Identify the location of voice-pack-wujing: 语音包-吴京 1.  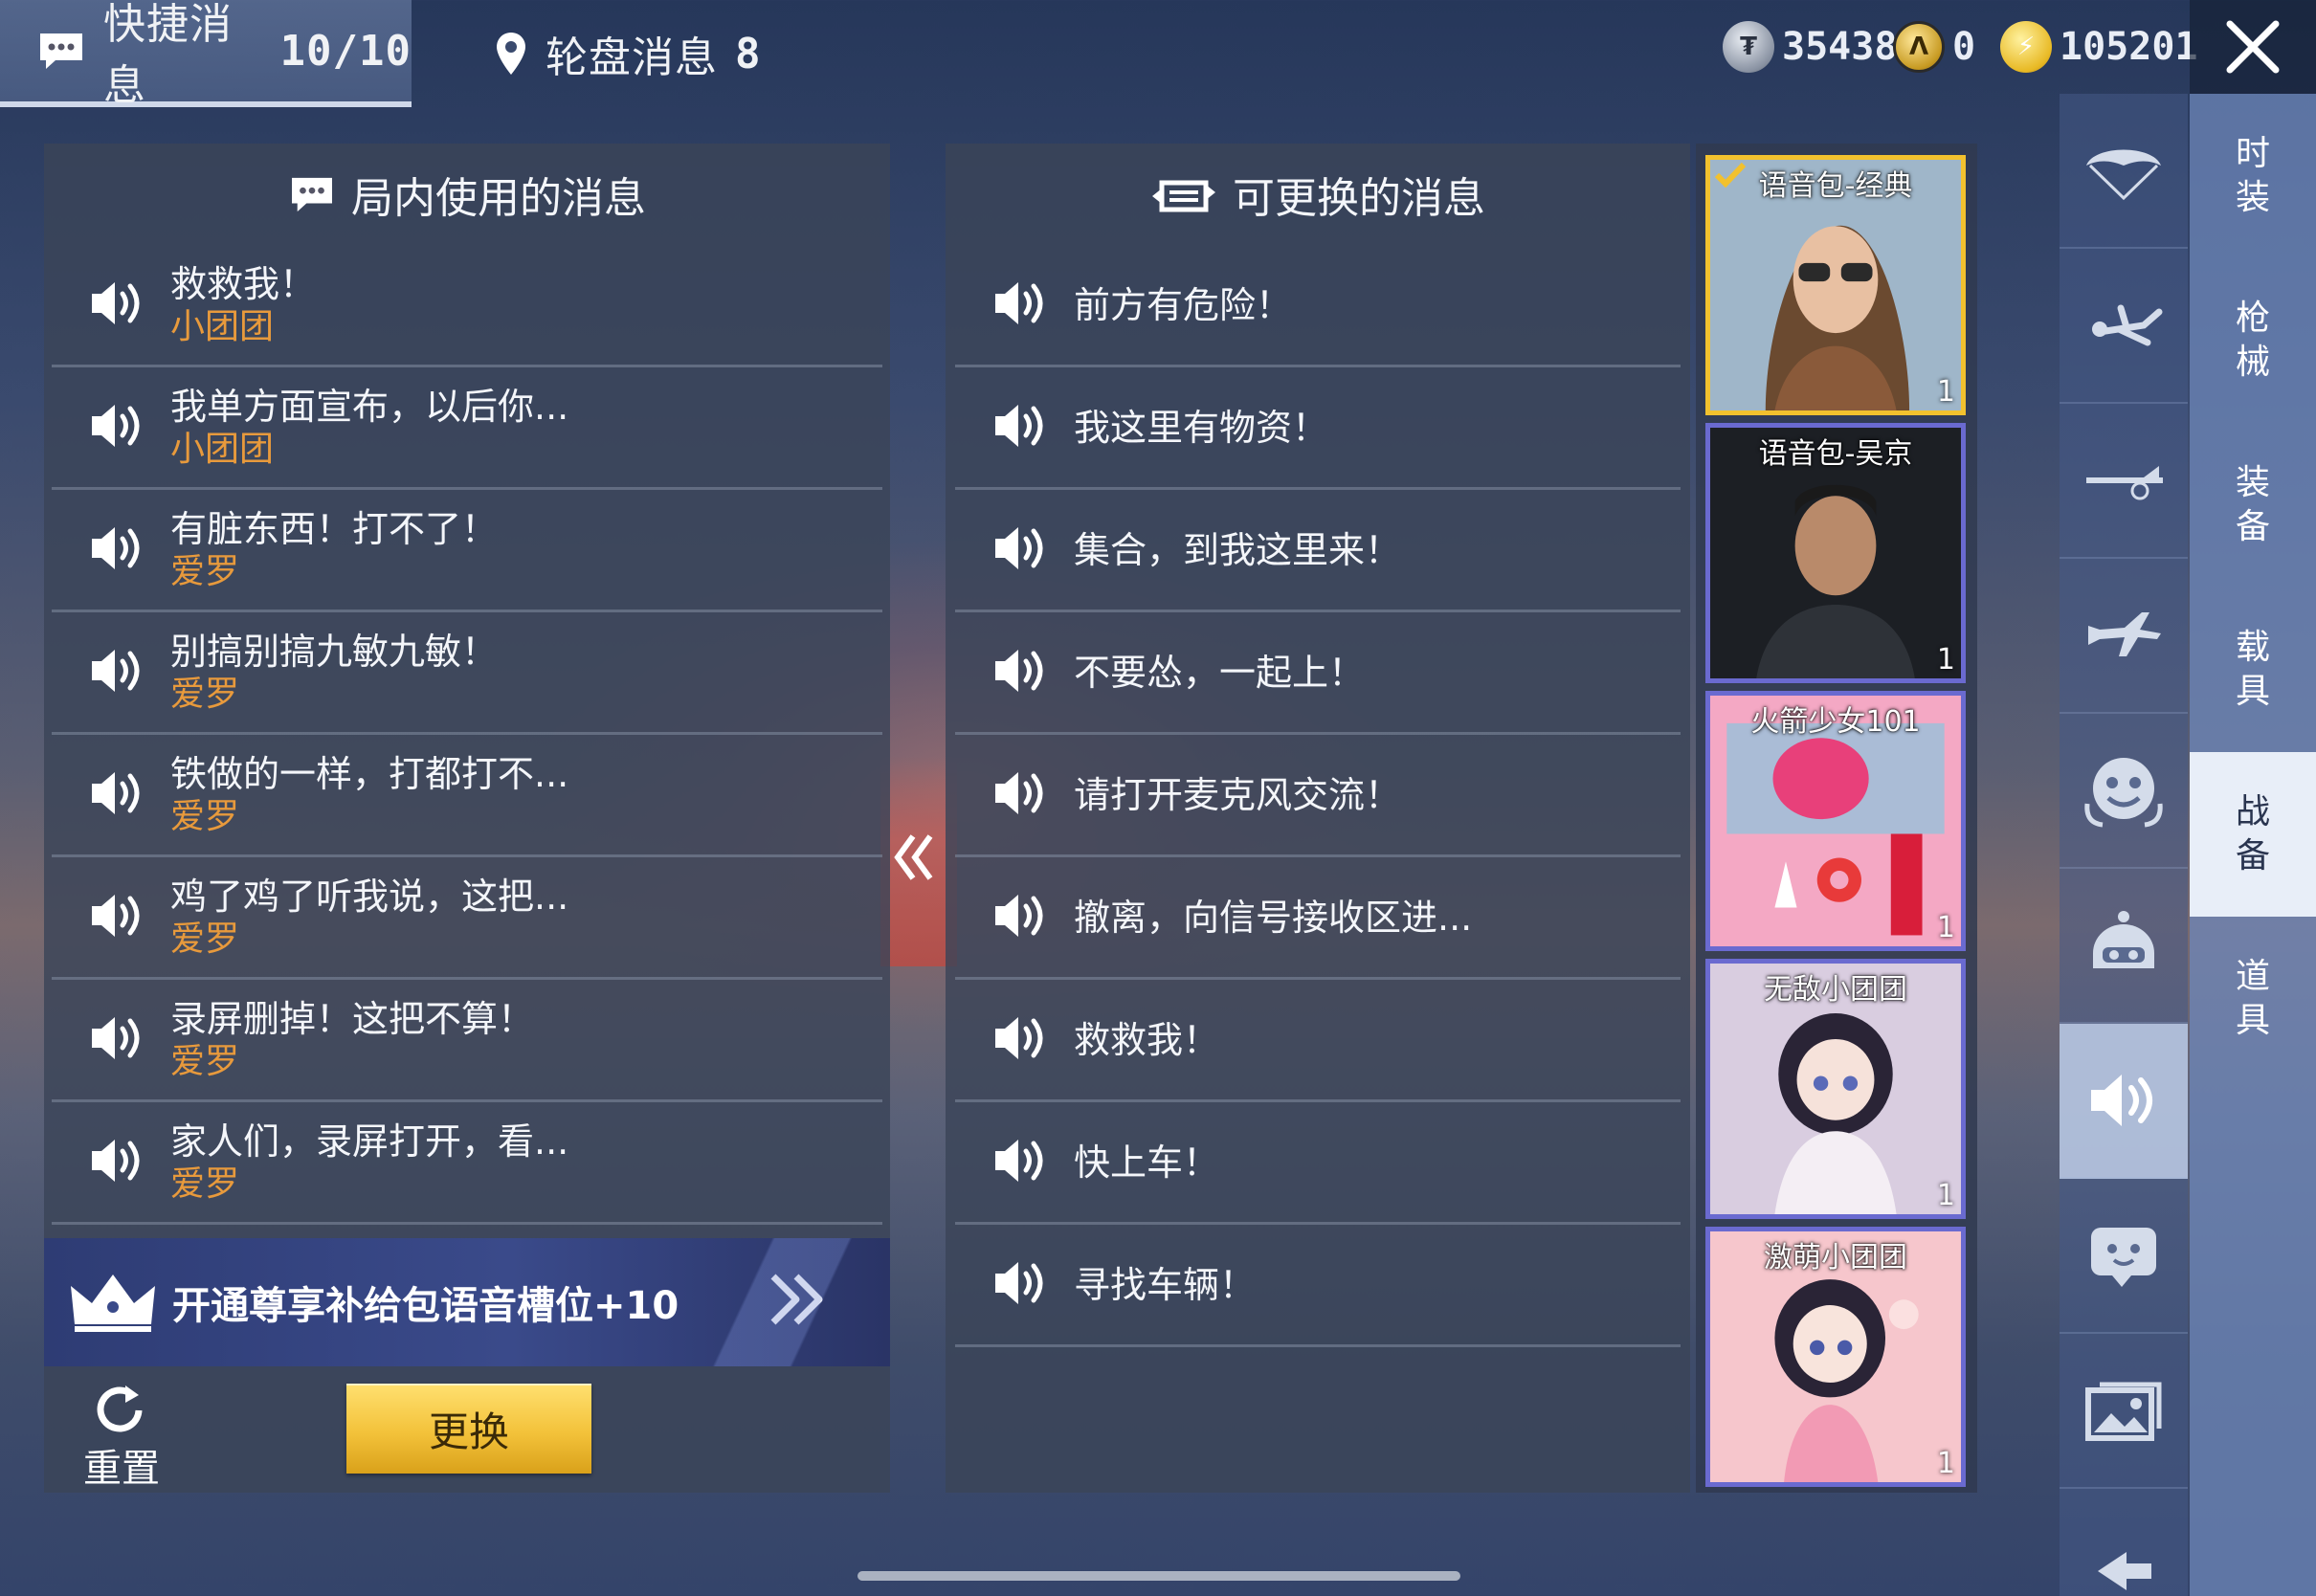
(1836, 553).